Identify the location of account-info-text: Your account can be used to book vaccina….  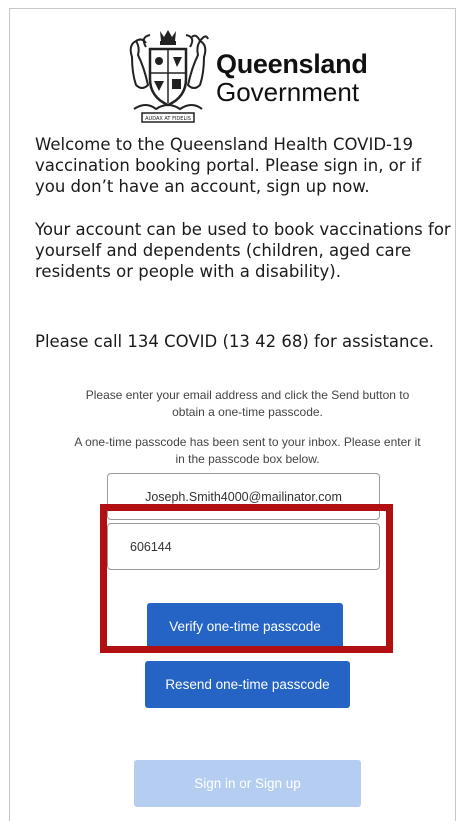
(243, 250).